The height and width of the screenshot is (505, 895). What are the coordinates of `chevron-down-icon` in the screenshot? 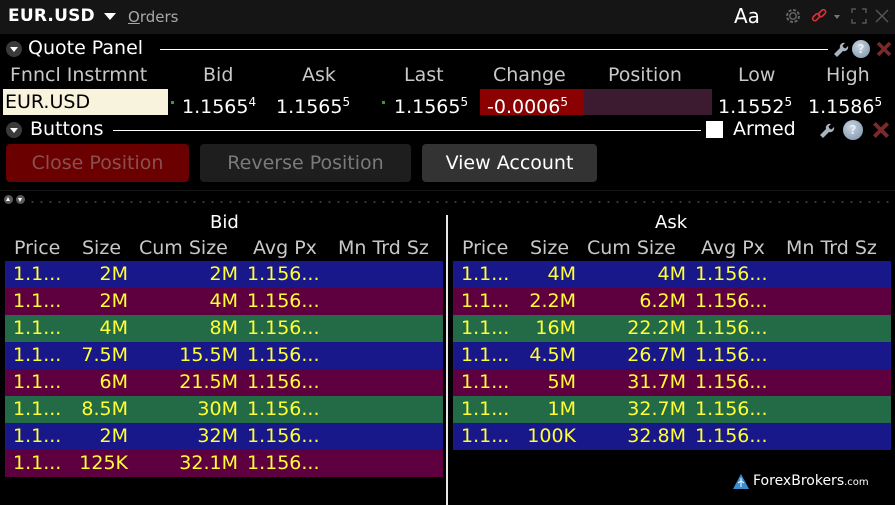 It's located at (110, 16).